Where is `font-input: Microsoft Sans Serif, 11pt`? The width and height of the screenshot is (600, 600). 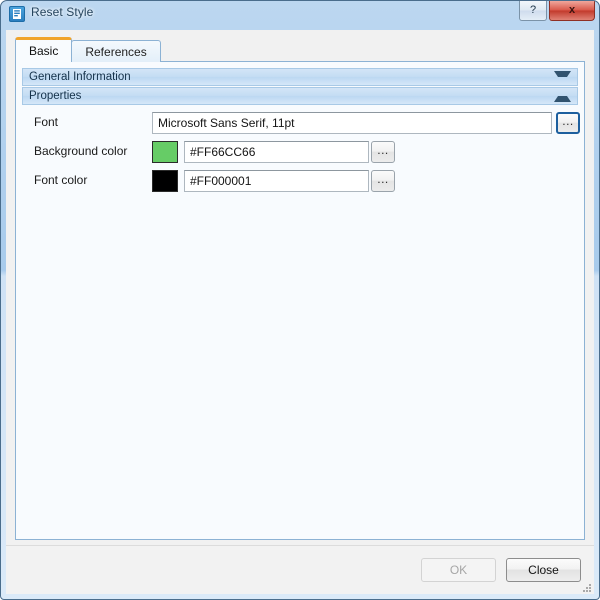 font-input: Microsoft Sans Serif, 11pt is located at coordinates (352, 123).